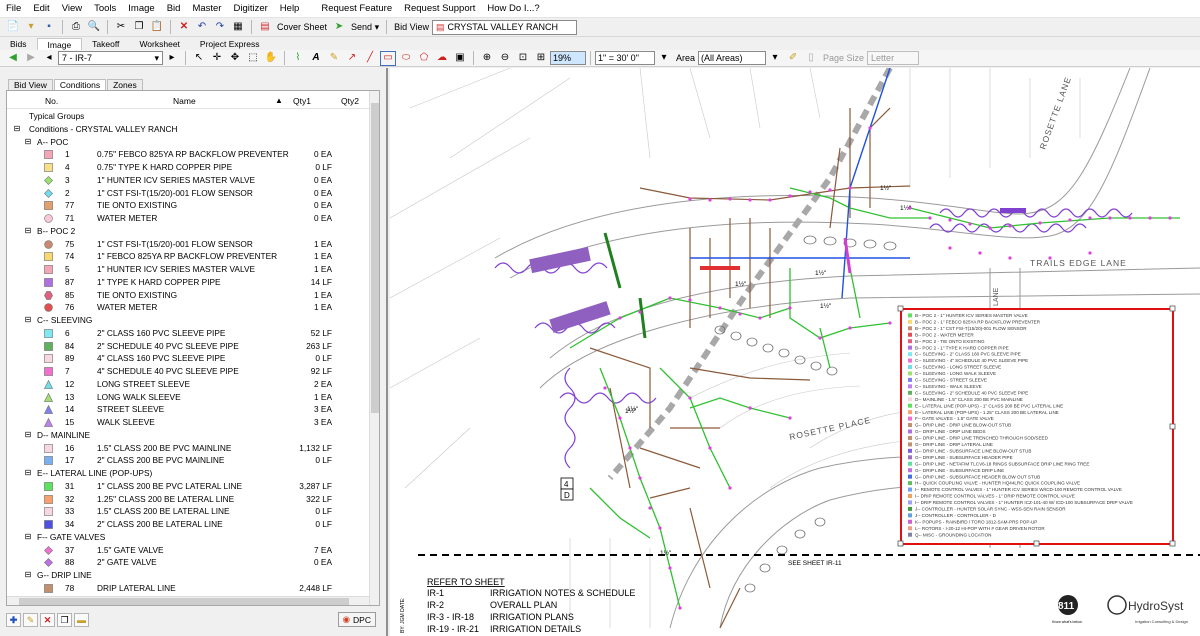 This screenshot has height=636, width=1200. I want to click on tree-row-root: ⊟ Conditions - CRYSTAL VALLEY RANCH, so click(188, 129).